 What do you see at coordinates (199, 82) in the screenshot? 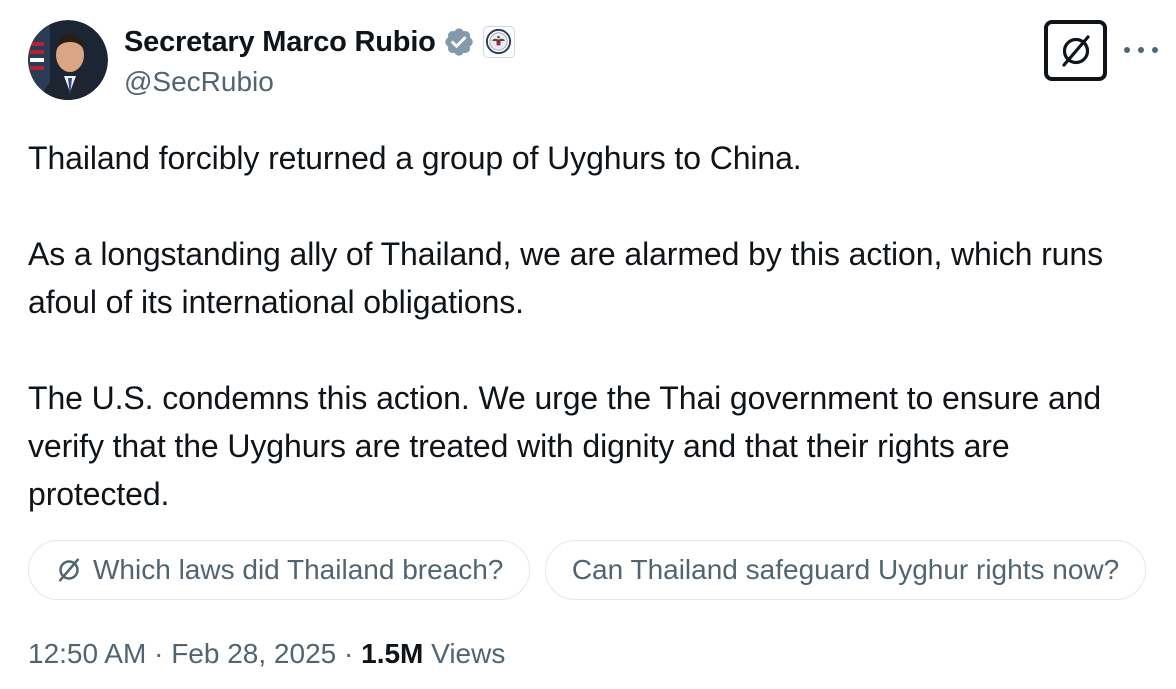
I see `author-handle: @SecRubio` at bounding box center [199, 82].